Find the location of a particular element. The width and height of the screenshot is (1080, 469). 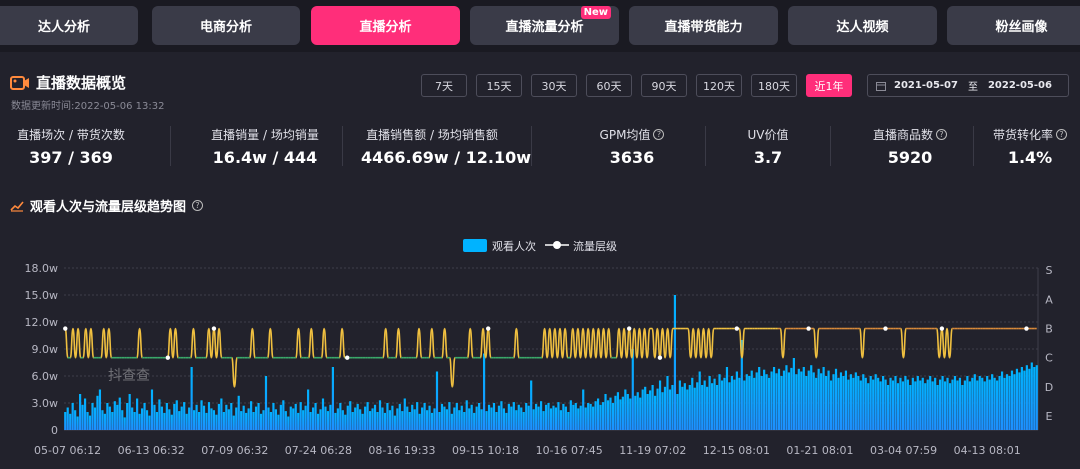

date-range-picker: 2021-05-07 至 2022-05-06 is located at coordinates (968, 85).